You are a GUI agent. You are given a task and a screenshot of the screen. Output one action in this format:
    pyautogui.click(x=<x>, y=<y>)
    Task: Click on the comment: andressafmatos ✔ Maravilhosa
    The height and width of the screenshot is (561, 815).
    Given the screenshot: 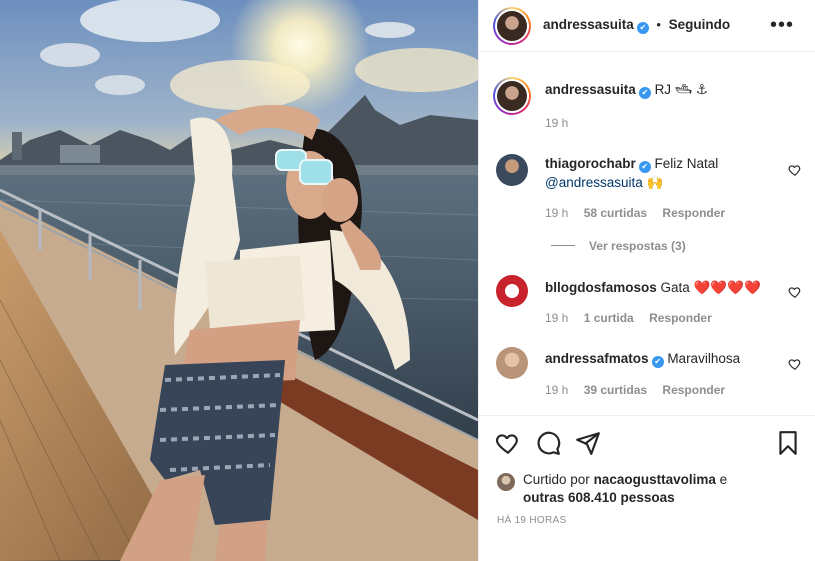 What is the action you would take?
    pyautogui.click(x=642, y=358)
    